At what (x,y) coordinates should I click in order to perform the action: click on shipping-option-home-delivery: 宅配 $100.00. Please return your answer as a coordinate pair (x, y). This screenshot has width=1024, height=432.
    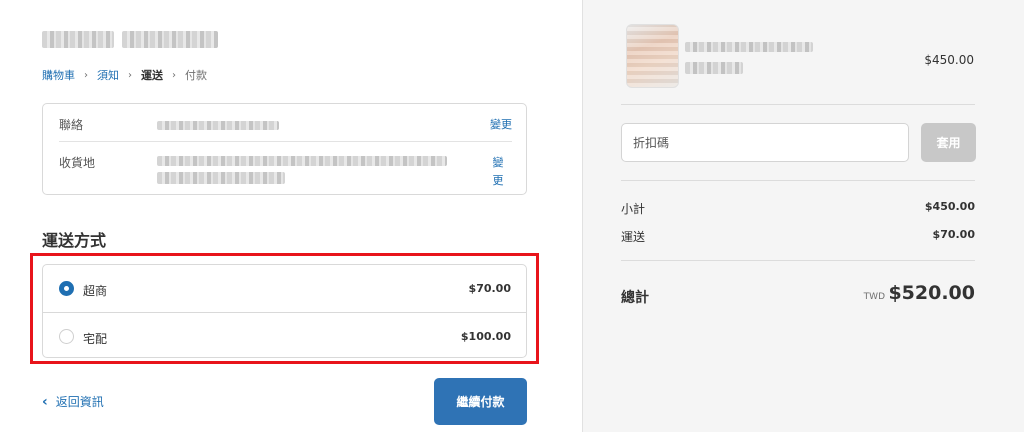
    Looking at the image, I should click on (284, 335).